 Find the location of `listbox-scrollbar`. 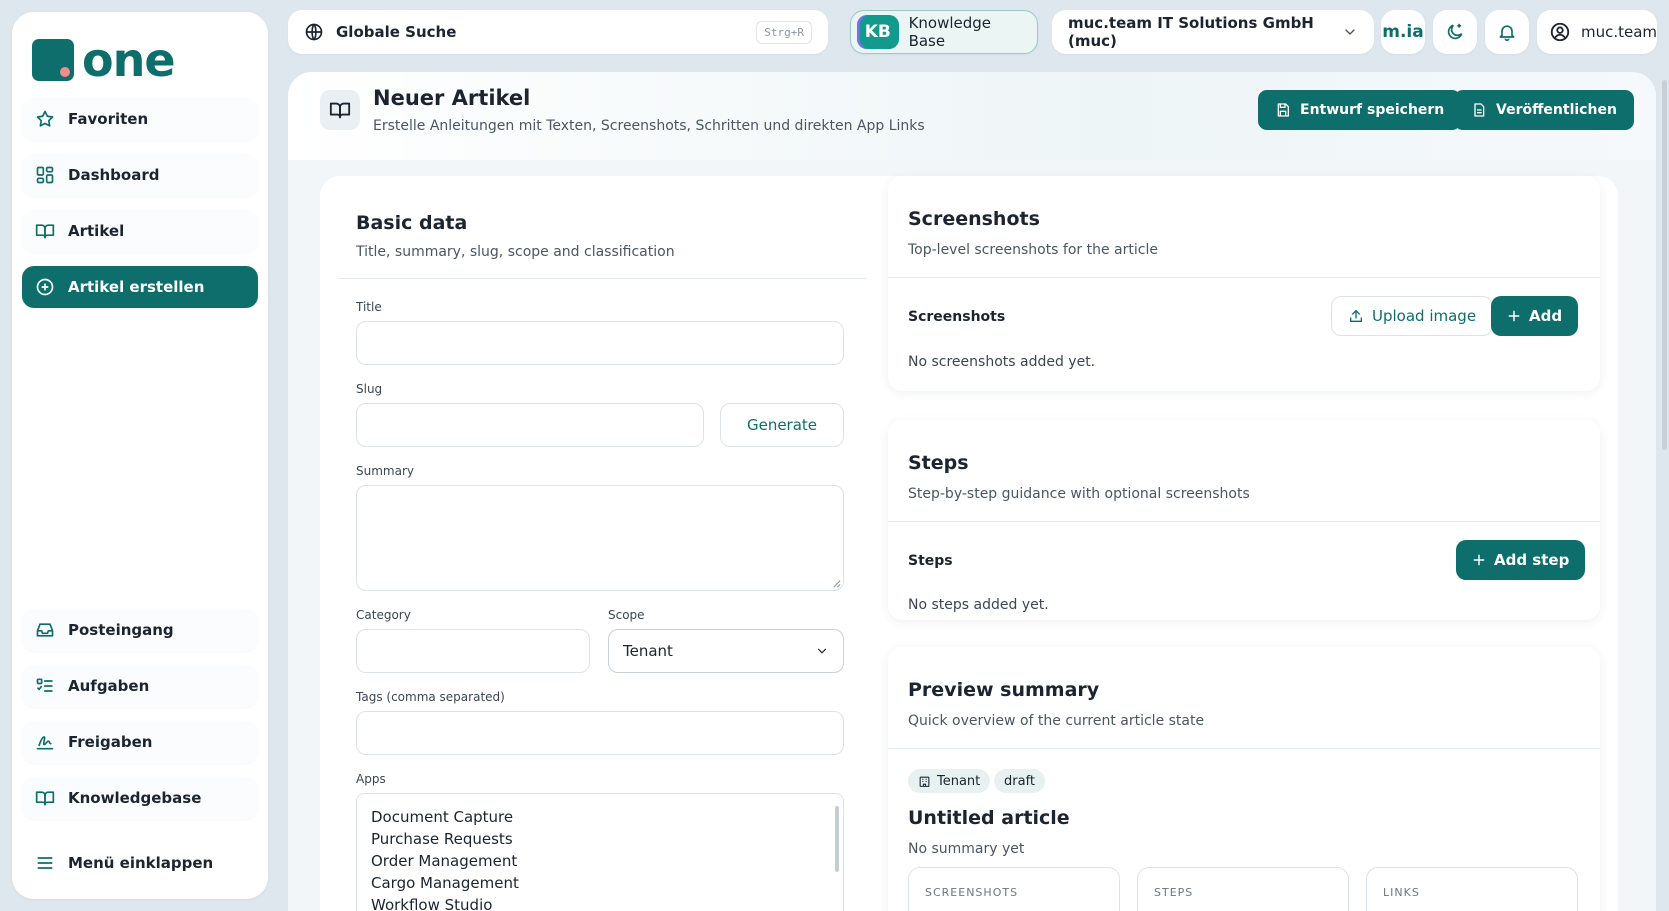

listbox-scrollbar is located at coordinates (837, 839).